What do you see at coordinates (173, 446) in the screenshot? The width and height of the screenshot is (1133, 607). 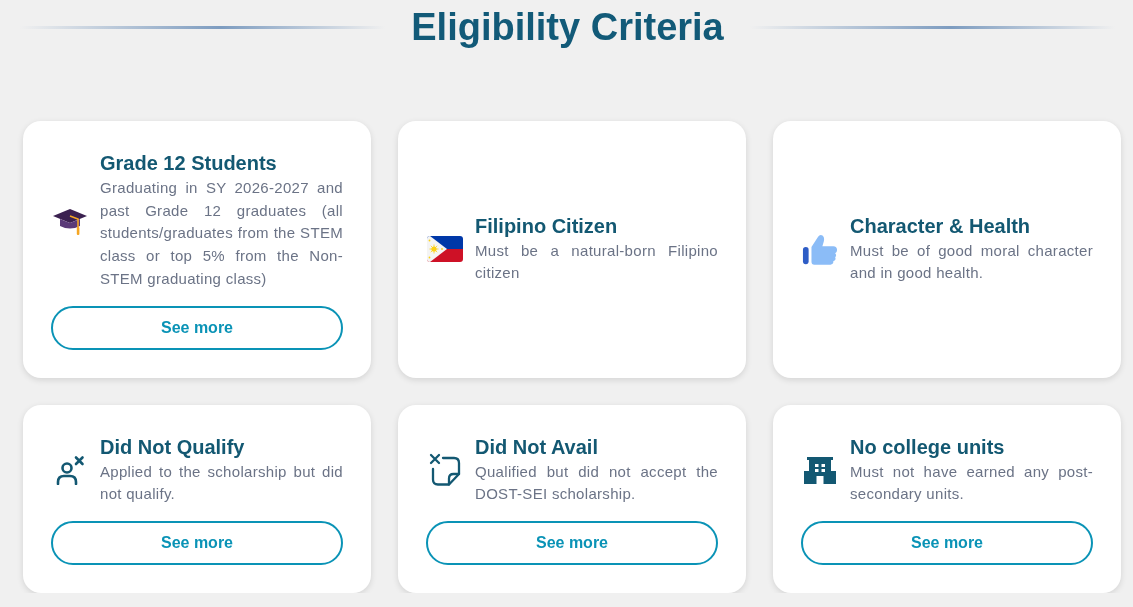 I see `card-title: Did Not Qualify` at bounding box center [173, 446].